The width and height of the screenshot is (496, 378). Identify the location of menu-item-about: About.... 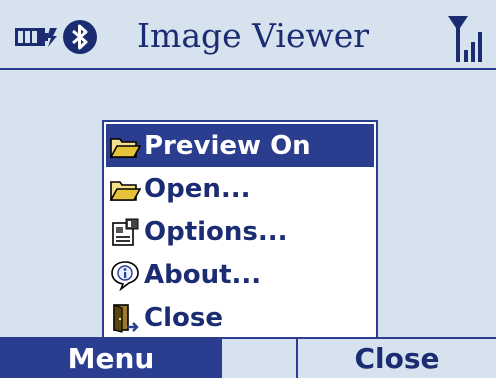
(240, 274).